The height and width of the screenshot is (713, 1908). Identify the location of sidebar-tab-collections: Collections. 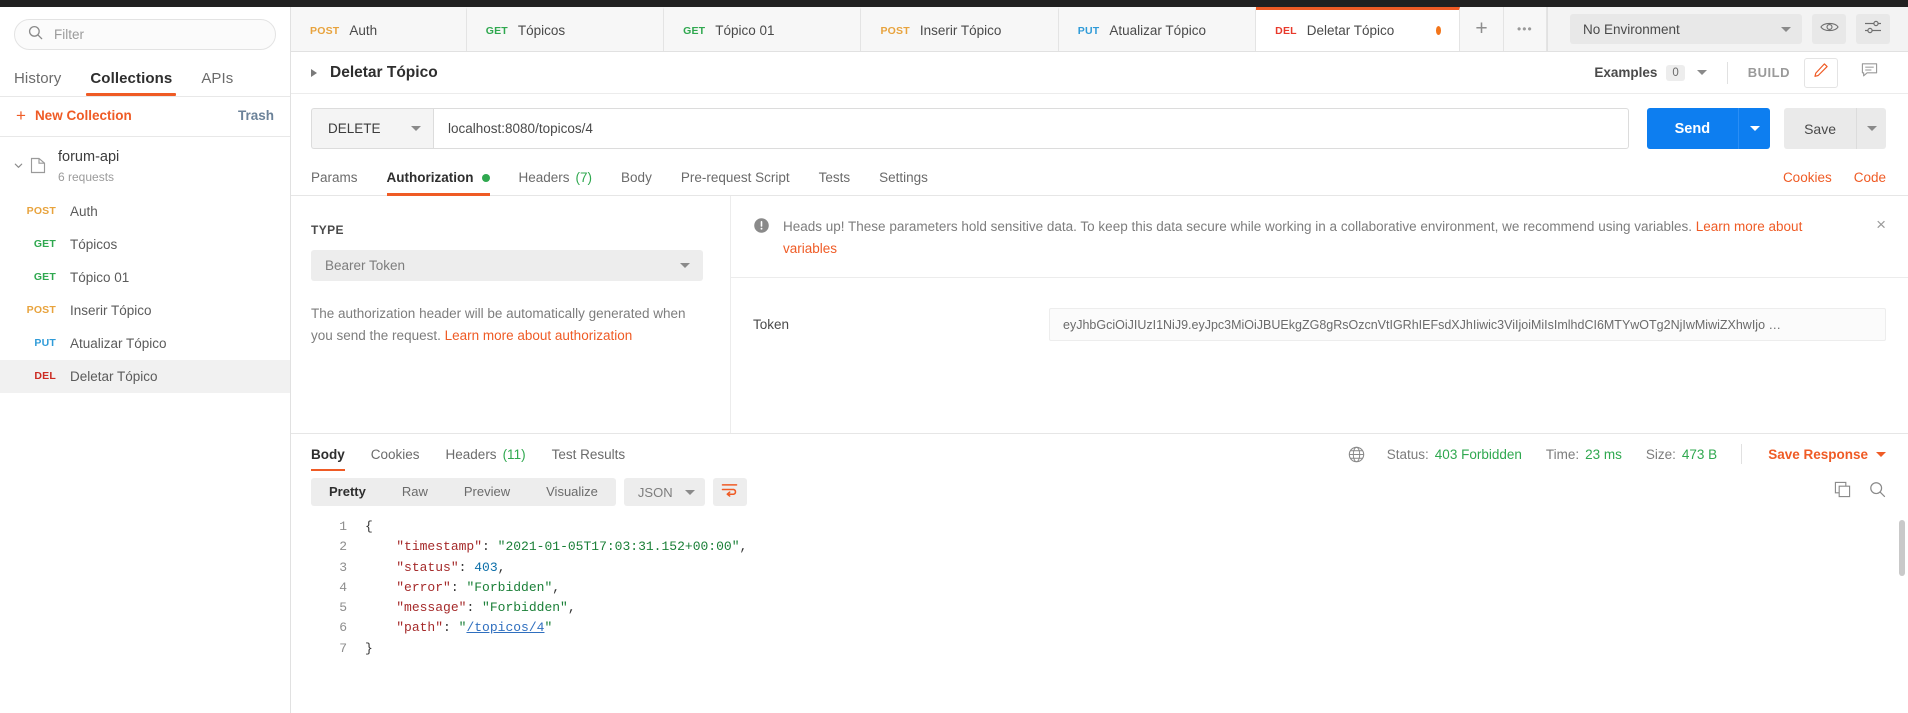
(131, 83).